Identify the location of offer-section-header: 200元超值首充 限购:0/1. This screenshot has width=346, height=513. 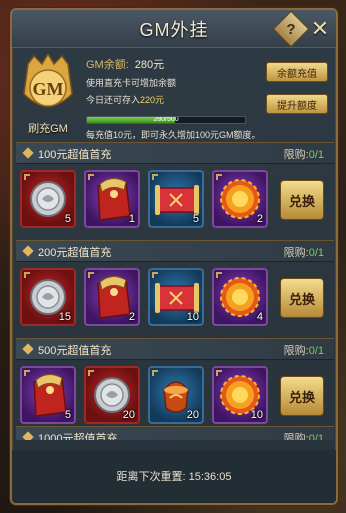
(175, 251).